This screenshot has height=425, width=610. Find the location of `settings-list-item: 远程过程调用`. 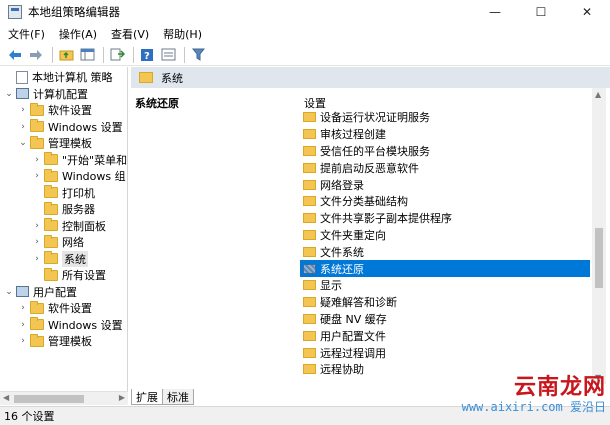

settings-list-item: 远程过程调用 is located at coordinates (445, 352).